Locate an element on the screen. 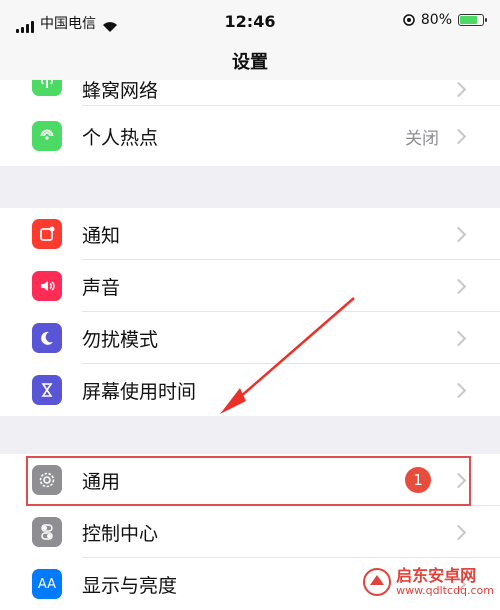 Image resolution: width=500 pixels, height=610 pixels. watermark-logo-icon is located at coordinates (377, 582).